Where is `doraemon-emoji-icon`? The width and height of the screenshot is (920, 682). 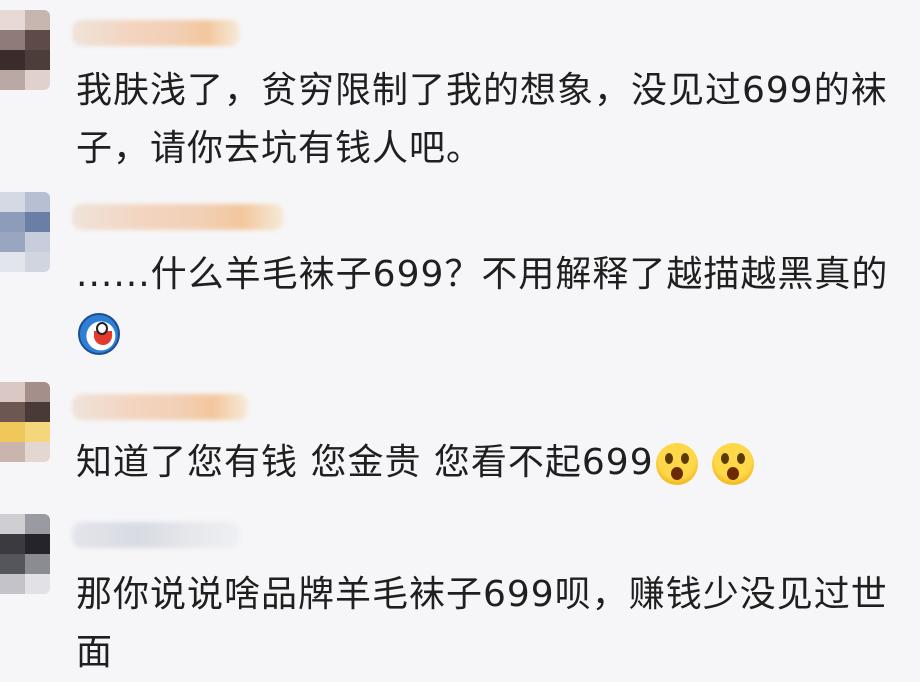
doraemon-emoji-icon is located at coordinates (99, 334).